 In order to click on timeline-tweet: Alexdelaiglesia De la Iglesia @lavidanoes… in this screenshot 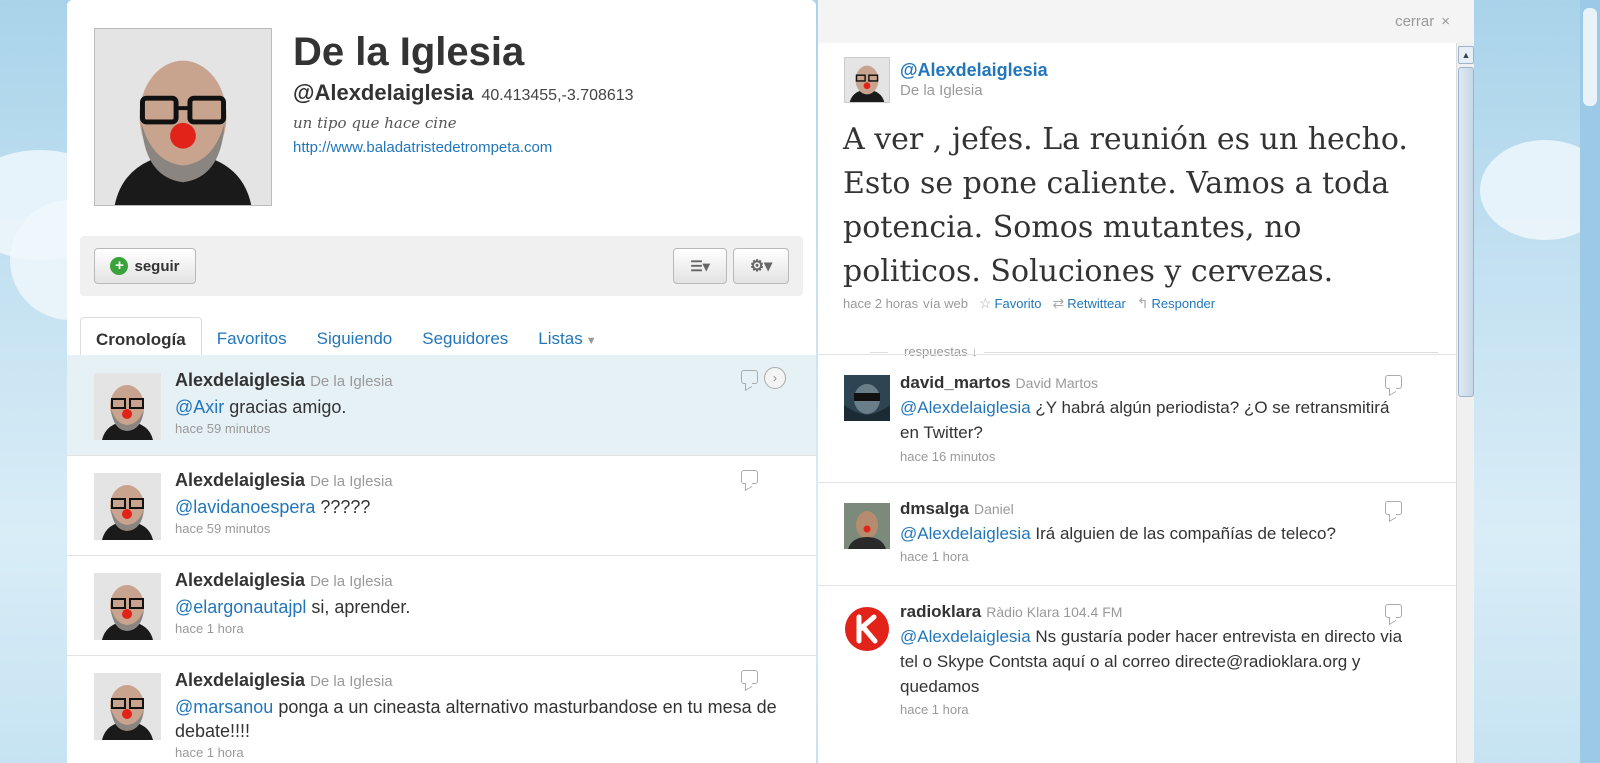, I will do `click(441, 505)`.